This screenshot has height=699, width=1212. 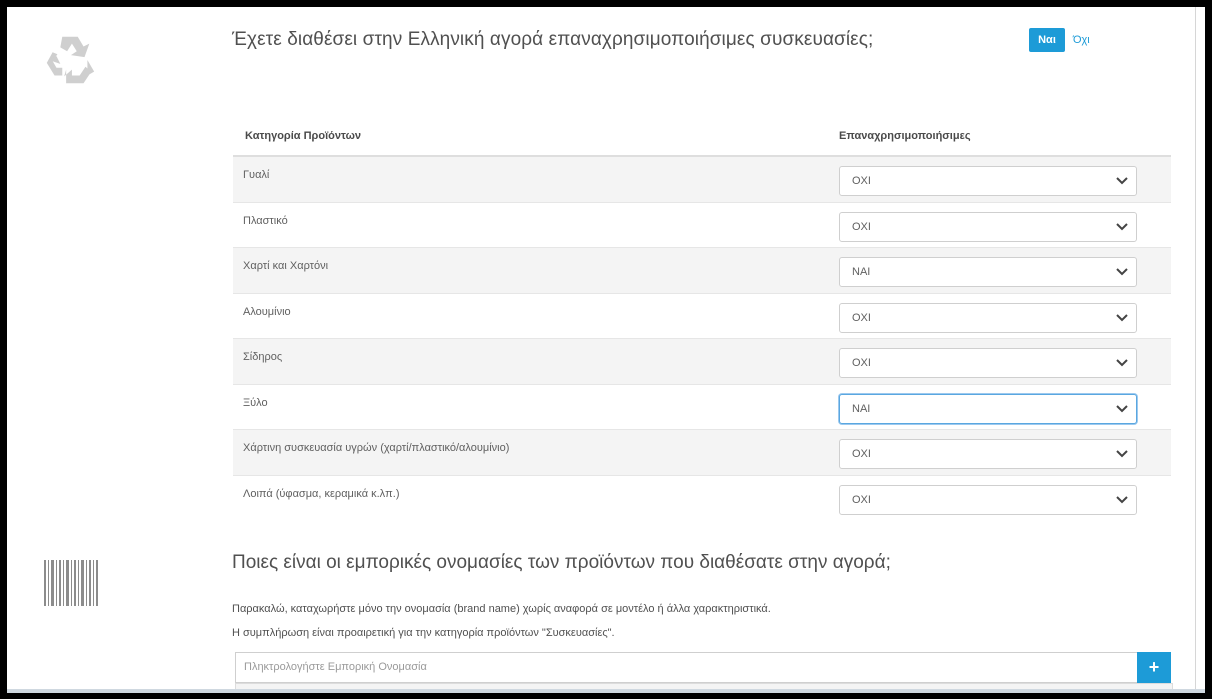 I want to click on row-label: Γυαλί, so click(x=256, y=175).